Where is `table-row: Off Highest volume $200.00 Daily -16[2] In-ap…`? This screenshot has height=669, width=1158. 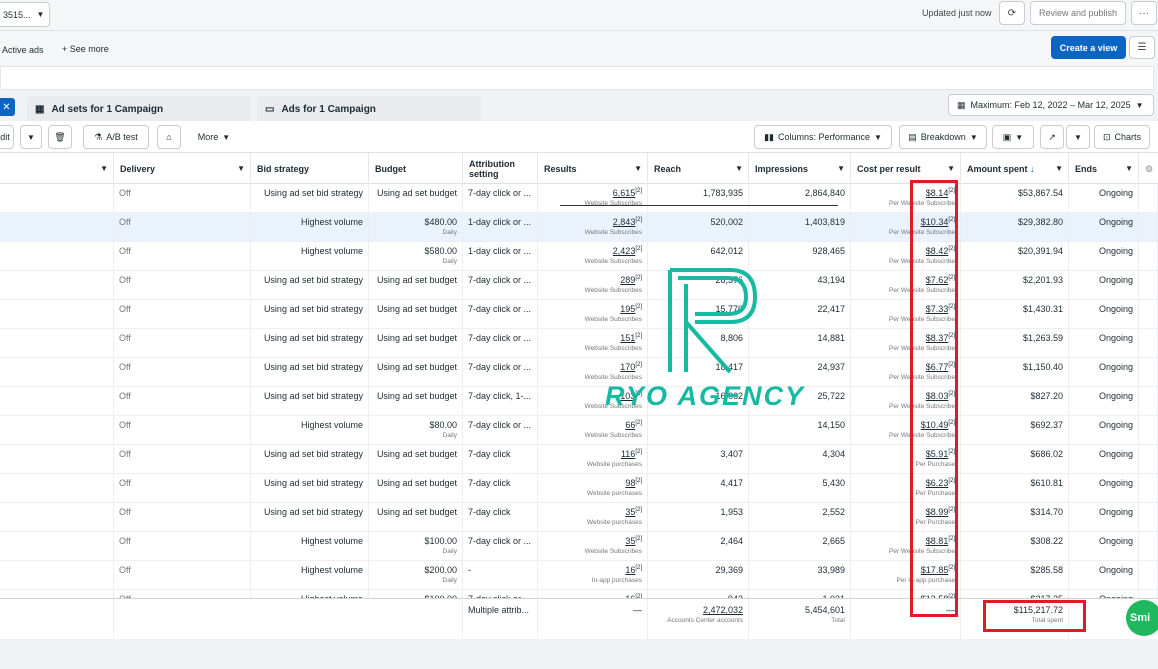 table-row: Off Highest volume $200.00 Daily -16[2] In-ap… is located at coordinates (579, 575).